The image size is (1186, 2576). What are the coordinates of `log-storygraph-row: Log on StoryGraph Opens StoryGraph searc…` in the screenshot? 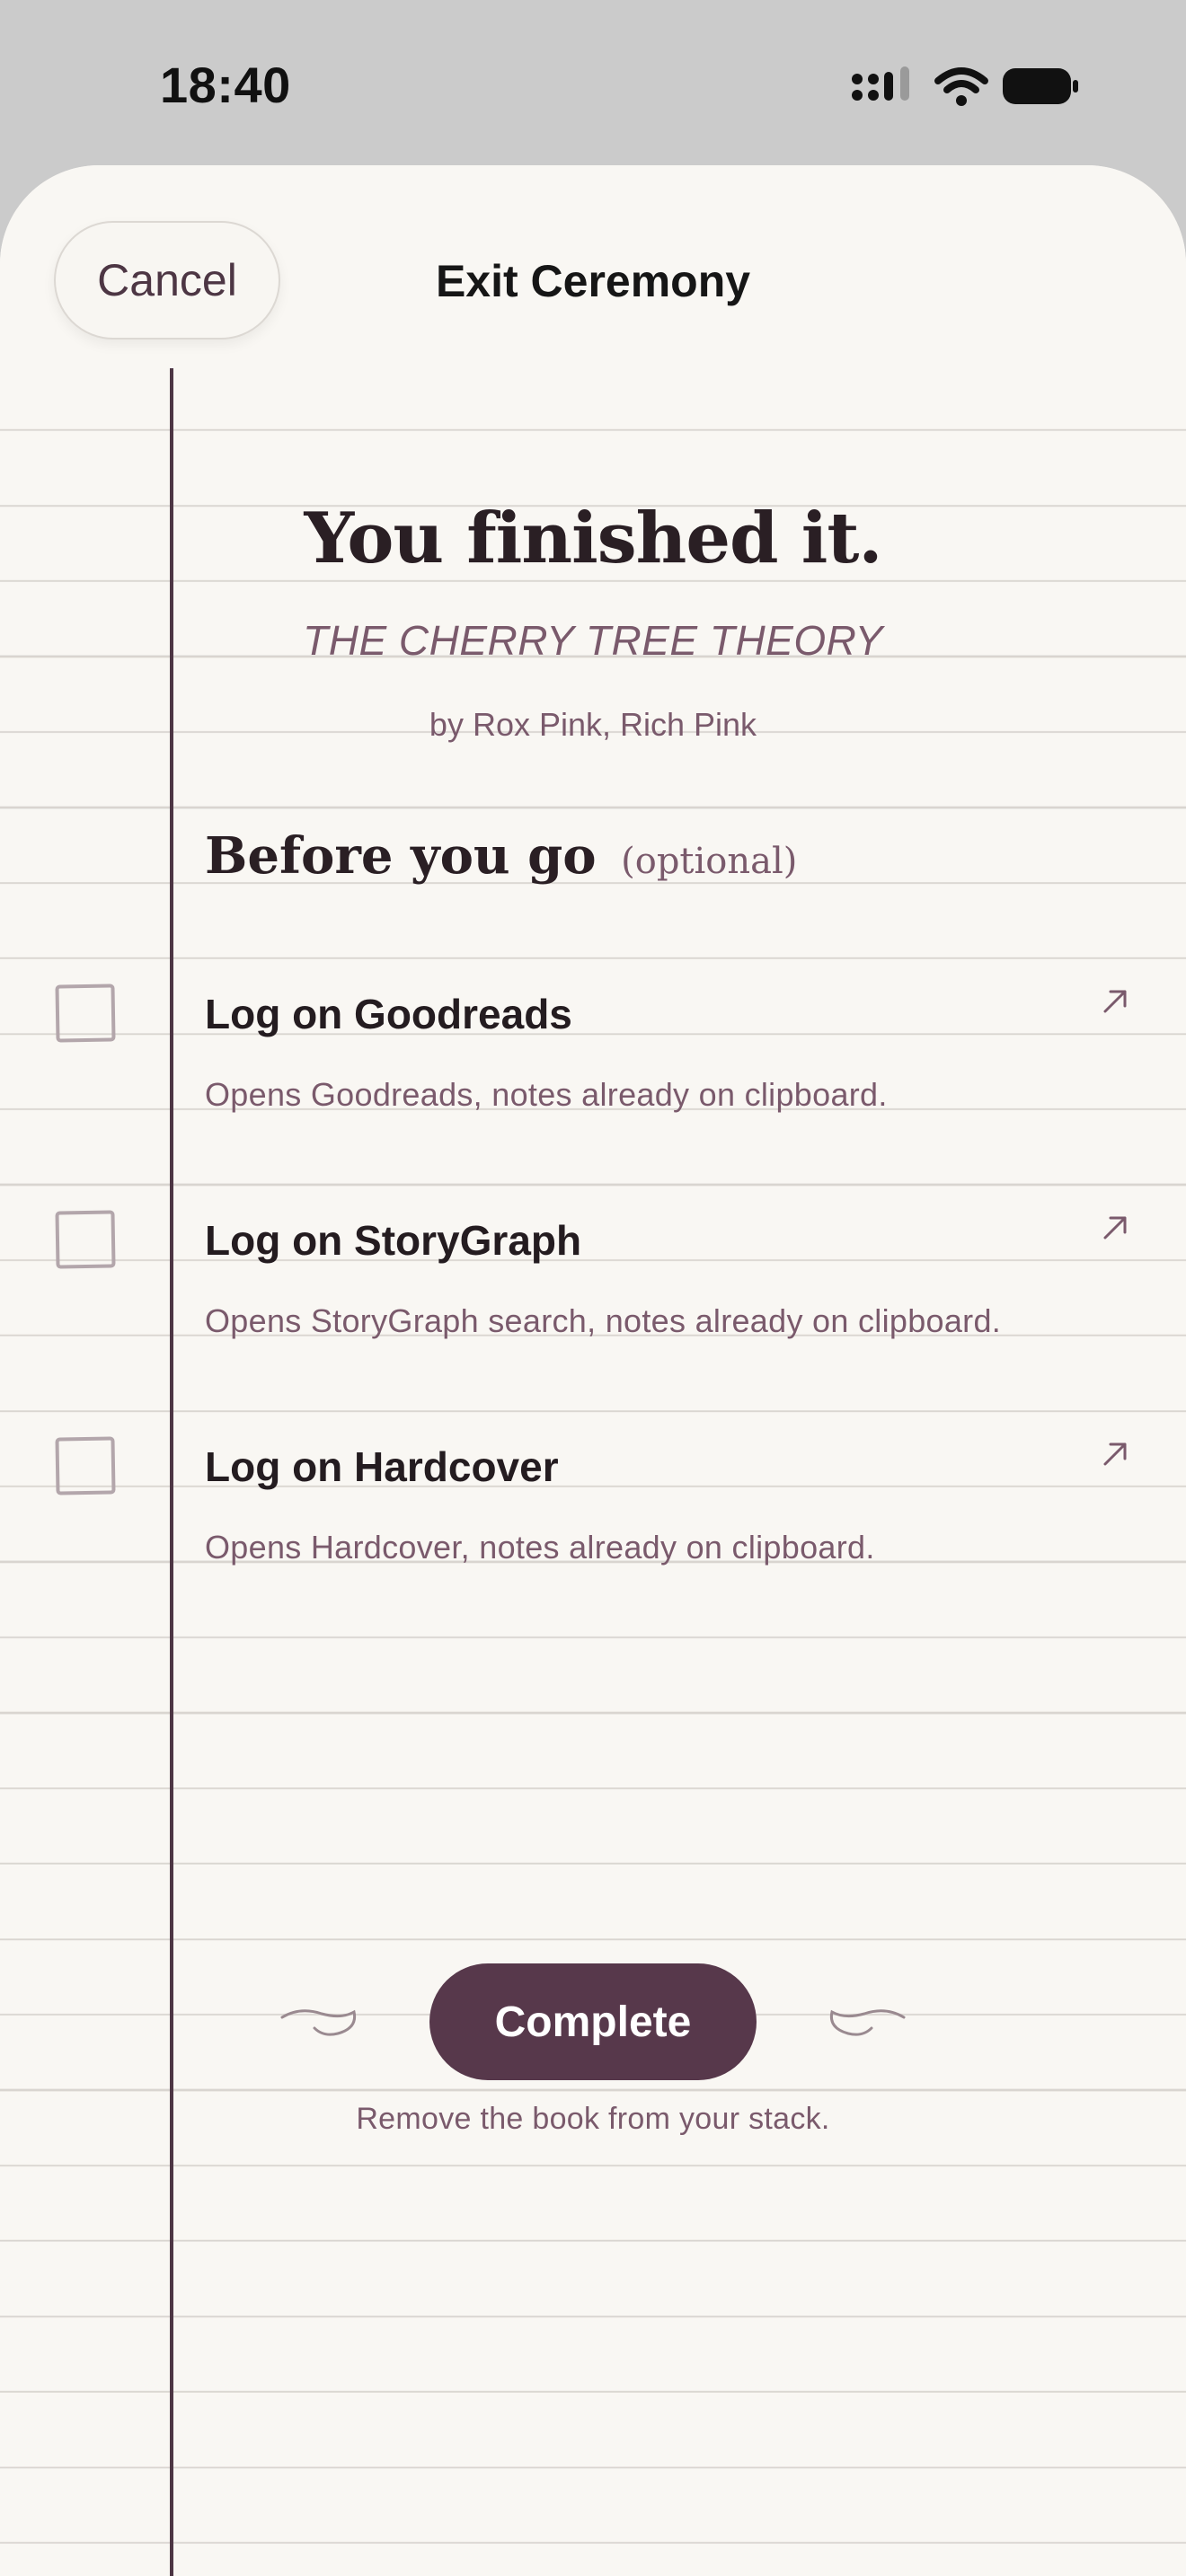 It's located at (593, 1294).